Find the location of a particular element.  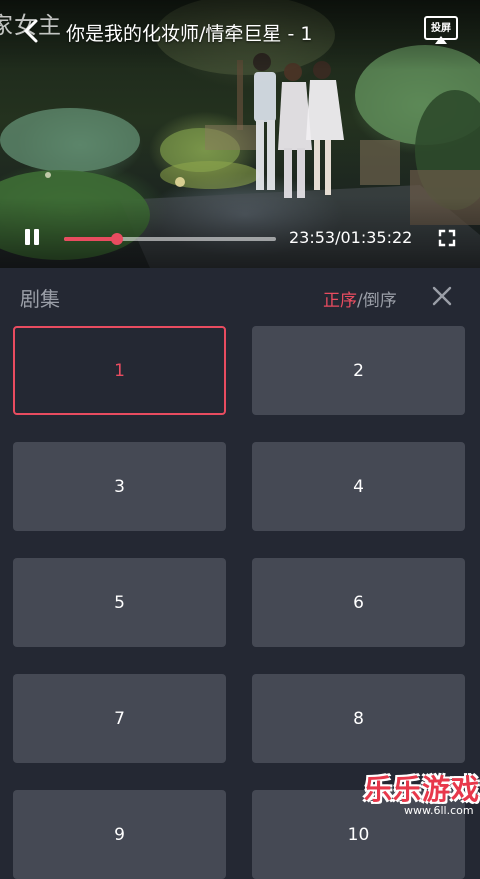

pause-icon is located at coordinates (27, 237).